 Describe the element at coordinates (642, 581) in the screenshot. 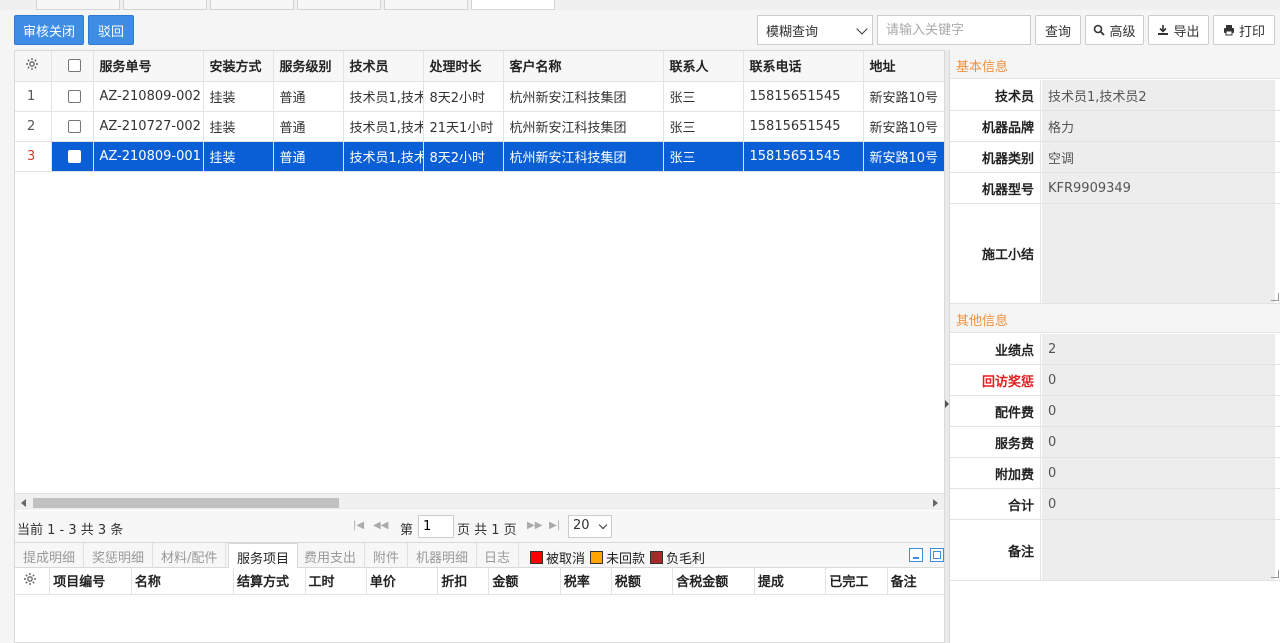

I see `column-header: 税额` at that location.